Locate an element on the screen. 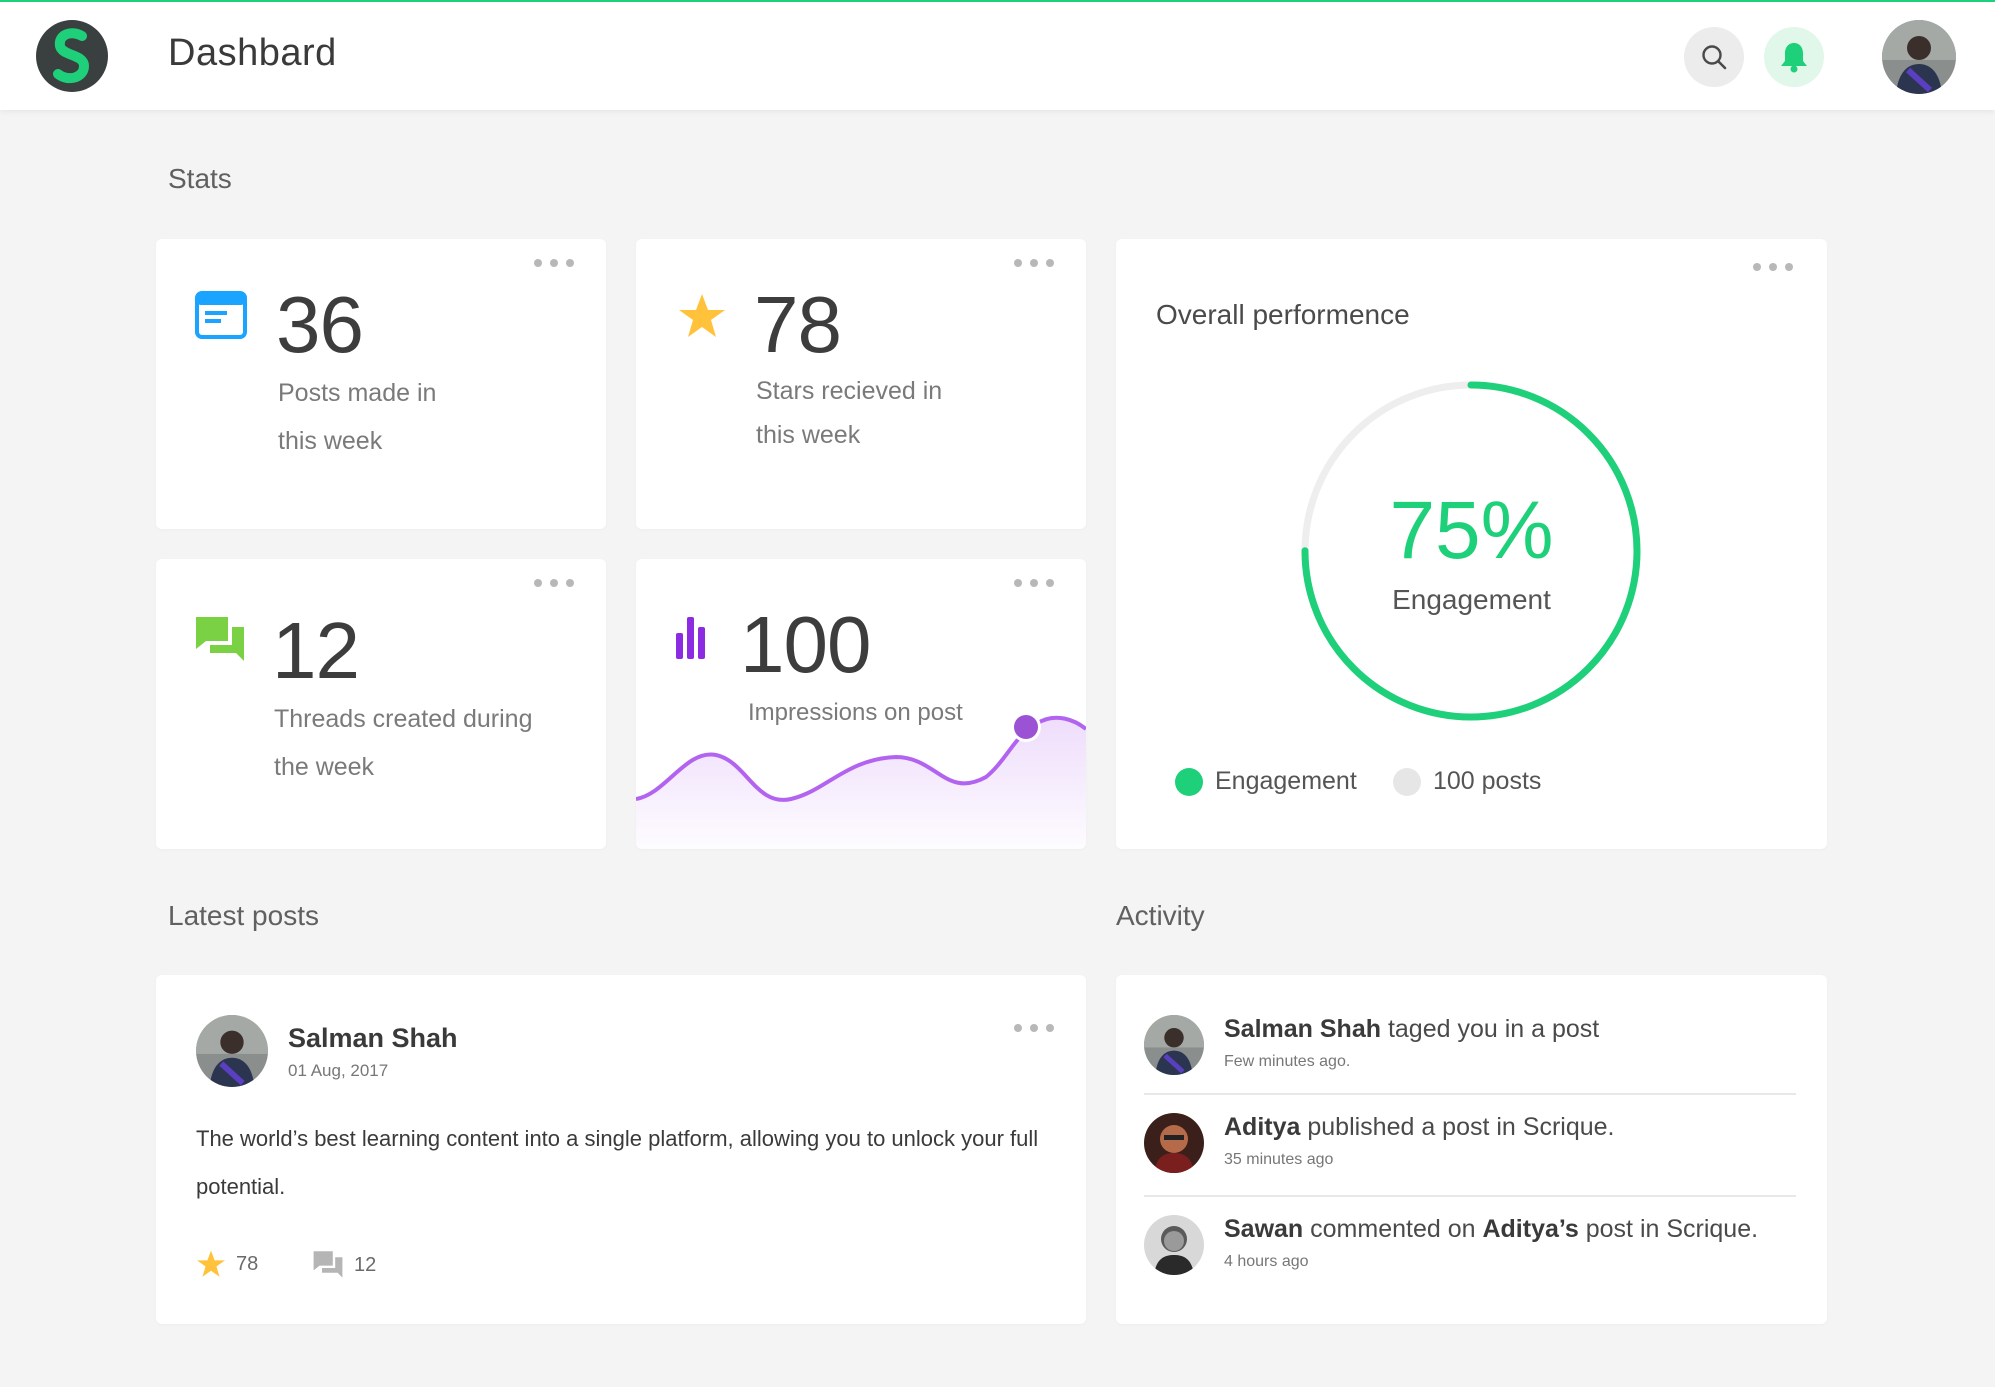 This screenshot has height=1387, width=1995. activity-user: Aditya is located at coordinates (1262, 1127).